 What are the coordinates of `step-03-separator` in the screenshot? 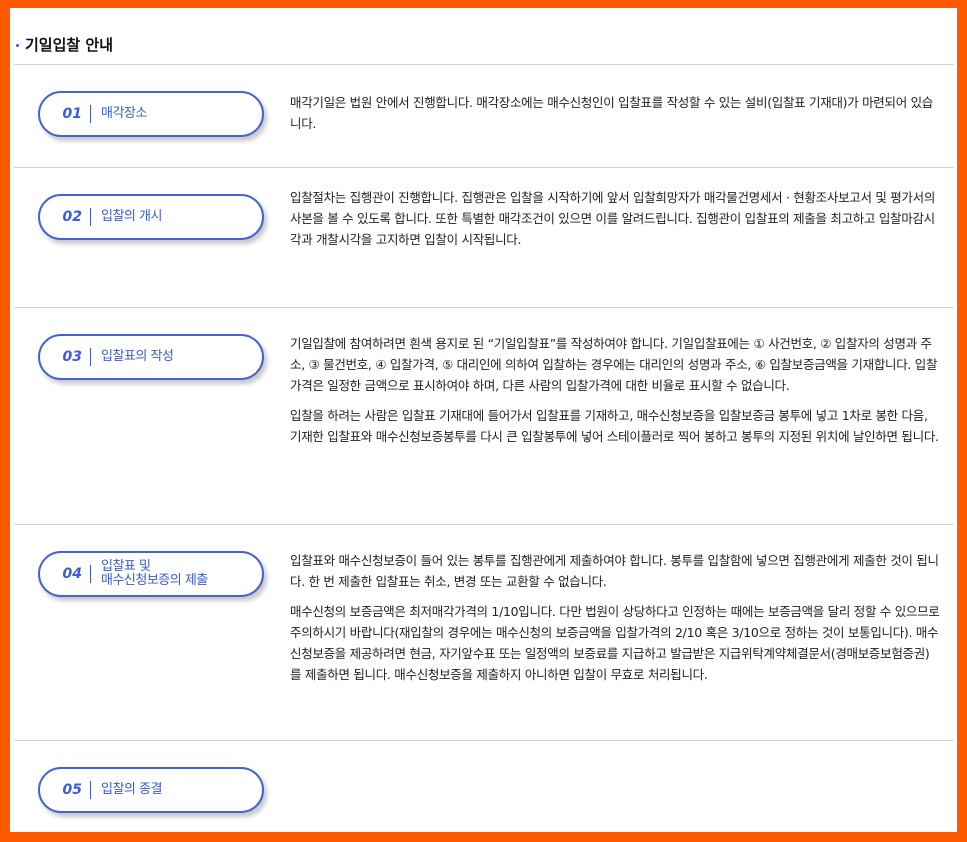 It's located at (90, 357).